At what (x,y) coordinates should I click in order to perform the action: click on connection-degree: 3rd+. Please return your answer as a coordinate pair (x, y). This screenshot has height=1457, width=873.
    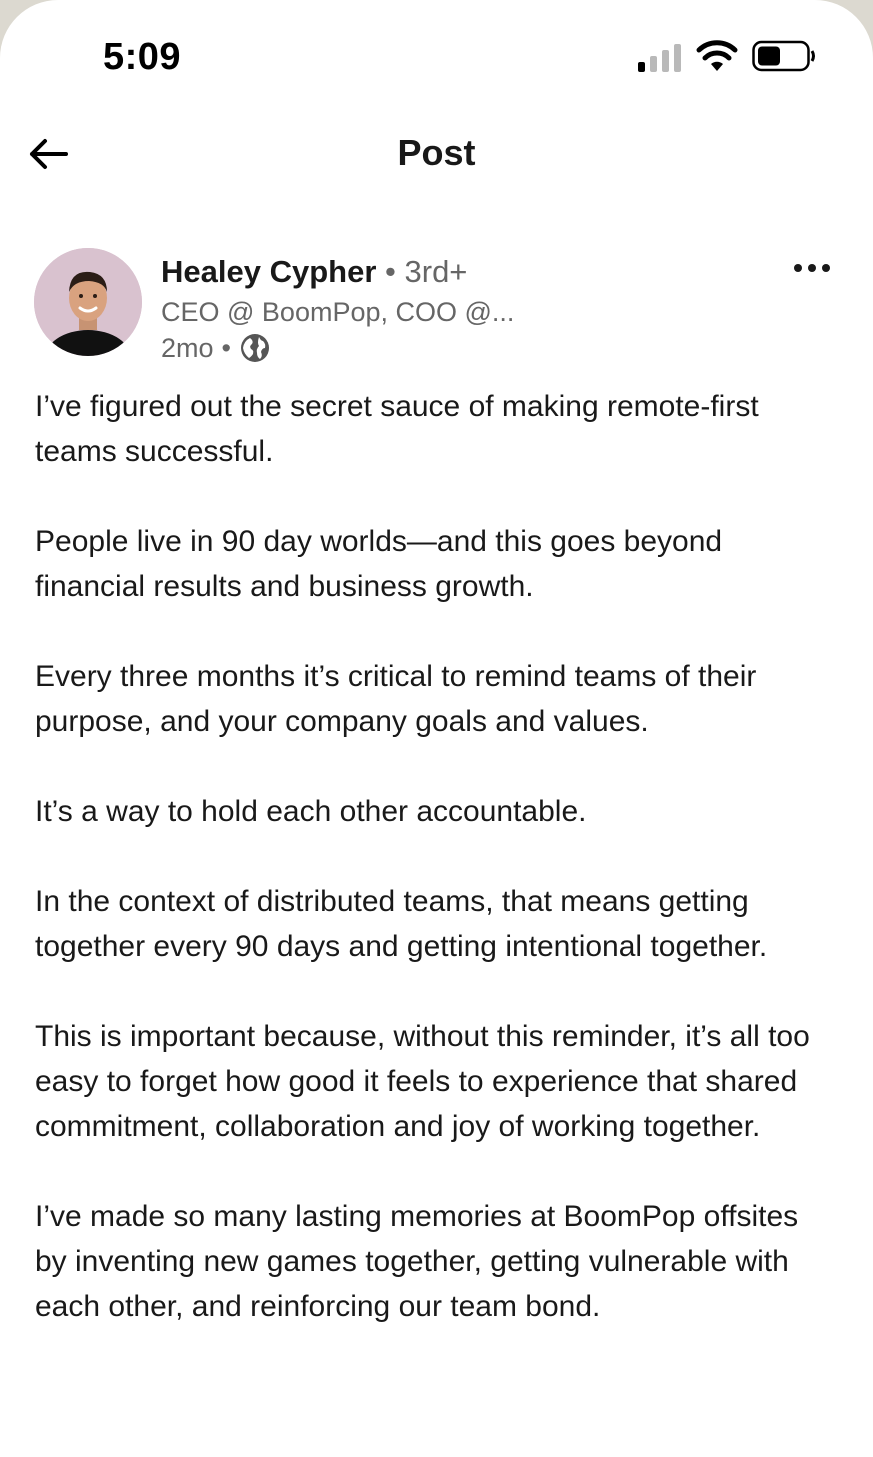
    Looking at the image, I should click on (436, 271).